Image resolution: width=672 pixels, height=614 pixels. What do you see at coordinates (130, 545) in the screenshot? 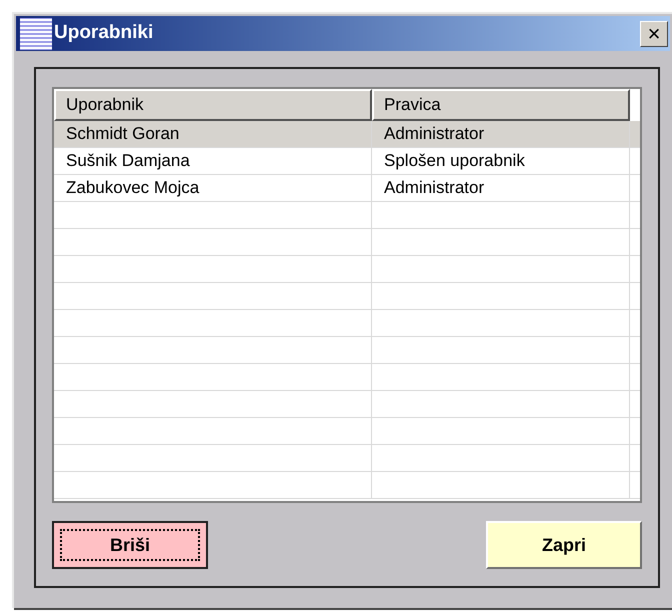
I see `delete-button: Briši` at bounding box center [130, 545].